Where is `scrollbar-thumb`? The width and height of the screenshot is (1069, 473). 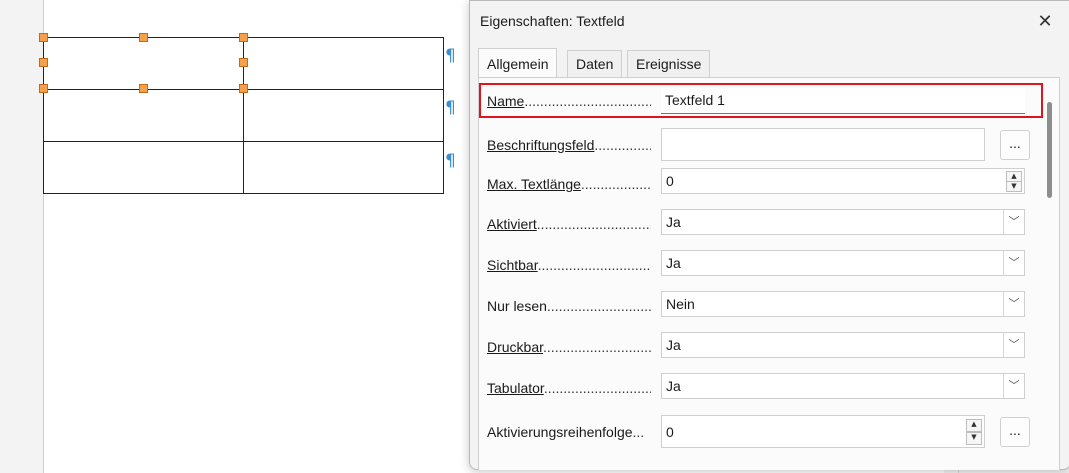
scrollbar-thumb is located at coordinates (1049, 150).